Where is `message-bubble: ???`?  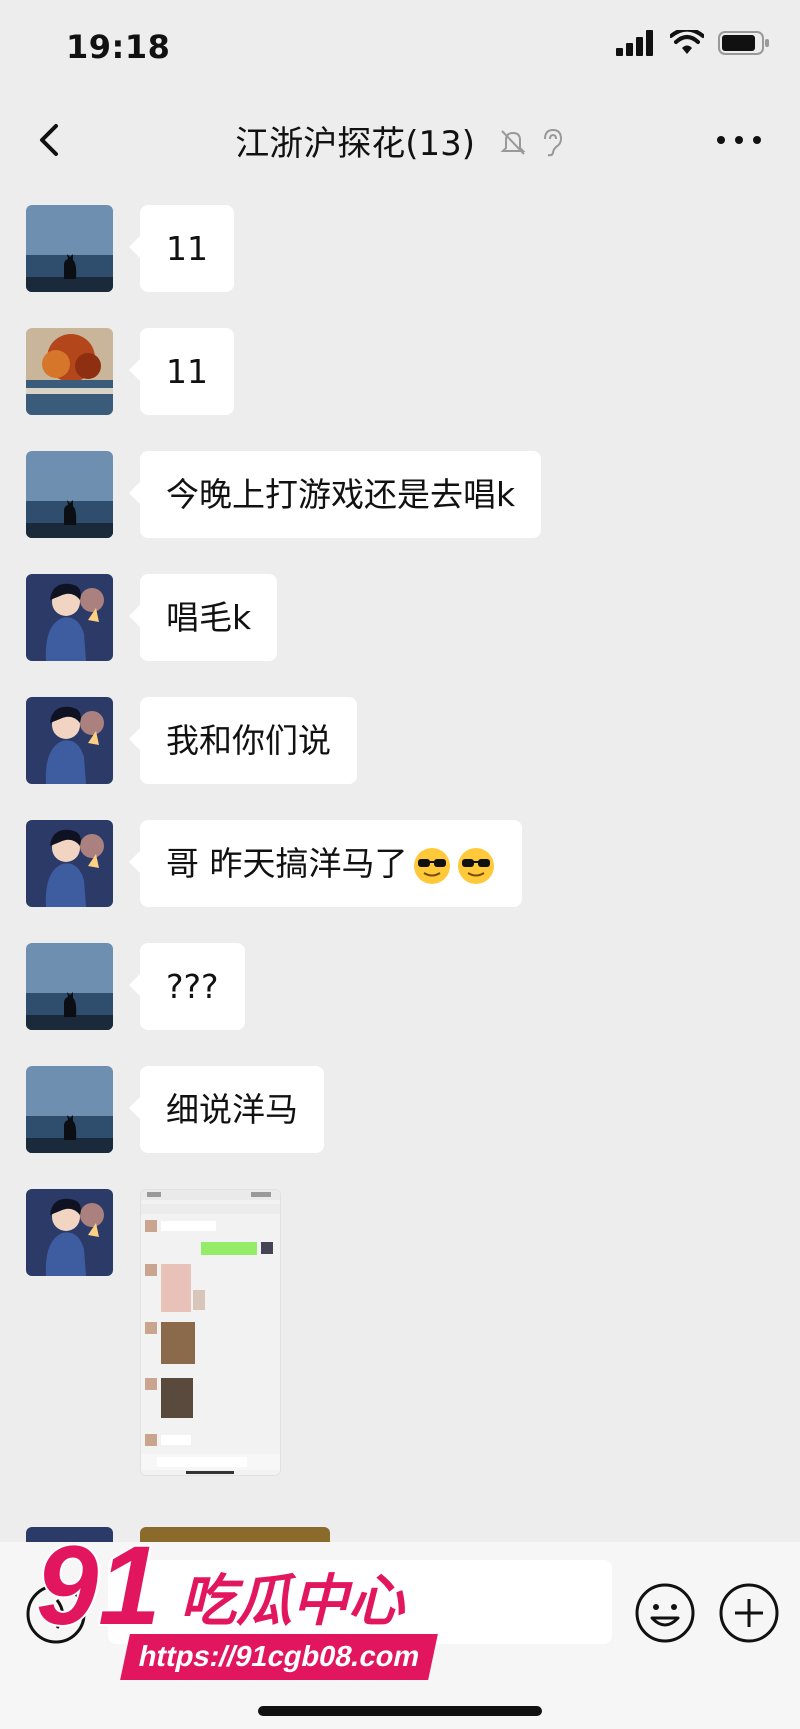 message-bubble: ??? is located at coordinates (187, 986).